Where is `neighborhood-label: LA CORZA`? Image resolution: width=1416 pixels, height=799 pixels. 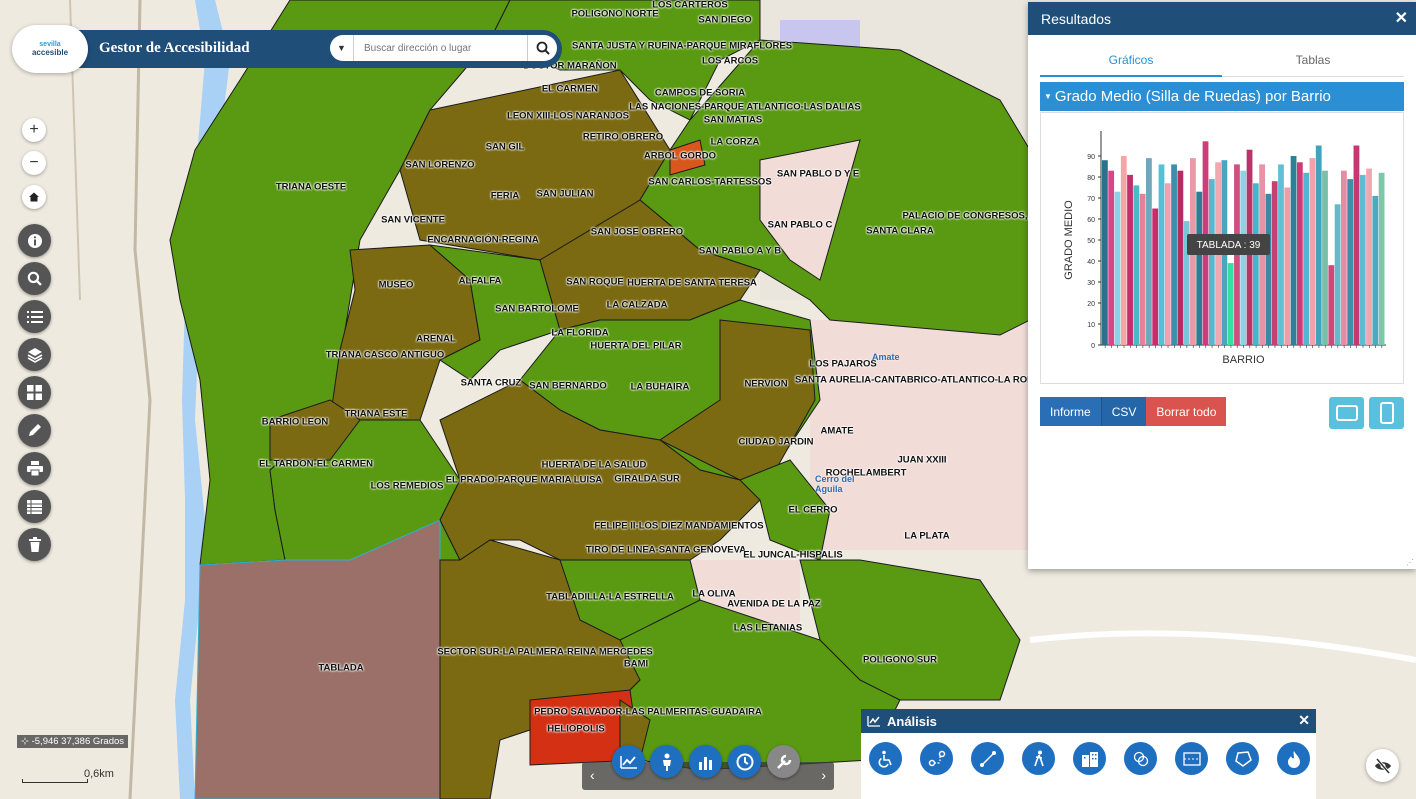
neighborhood-label: LA CORZA is located at coordinates (735, 142).